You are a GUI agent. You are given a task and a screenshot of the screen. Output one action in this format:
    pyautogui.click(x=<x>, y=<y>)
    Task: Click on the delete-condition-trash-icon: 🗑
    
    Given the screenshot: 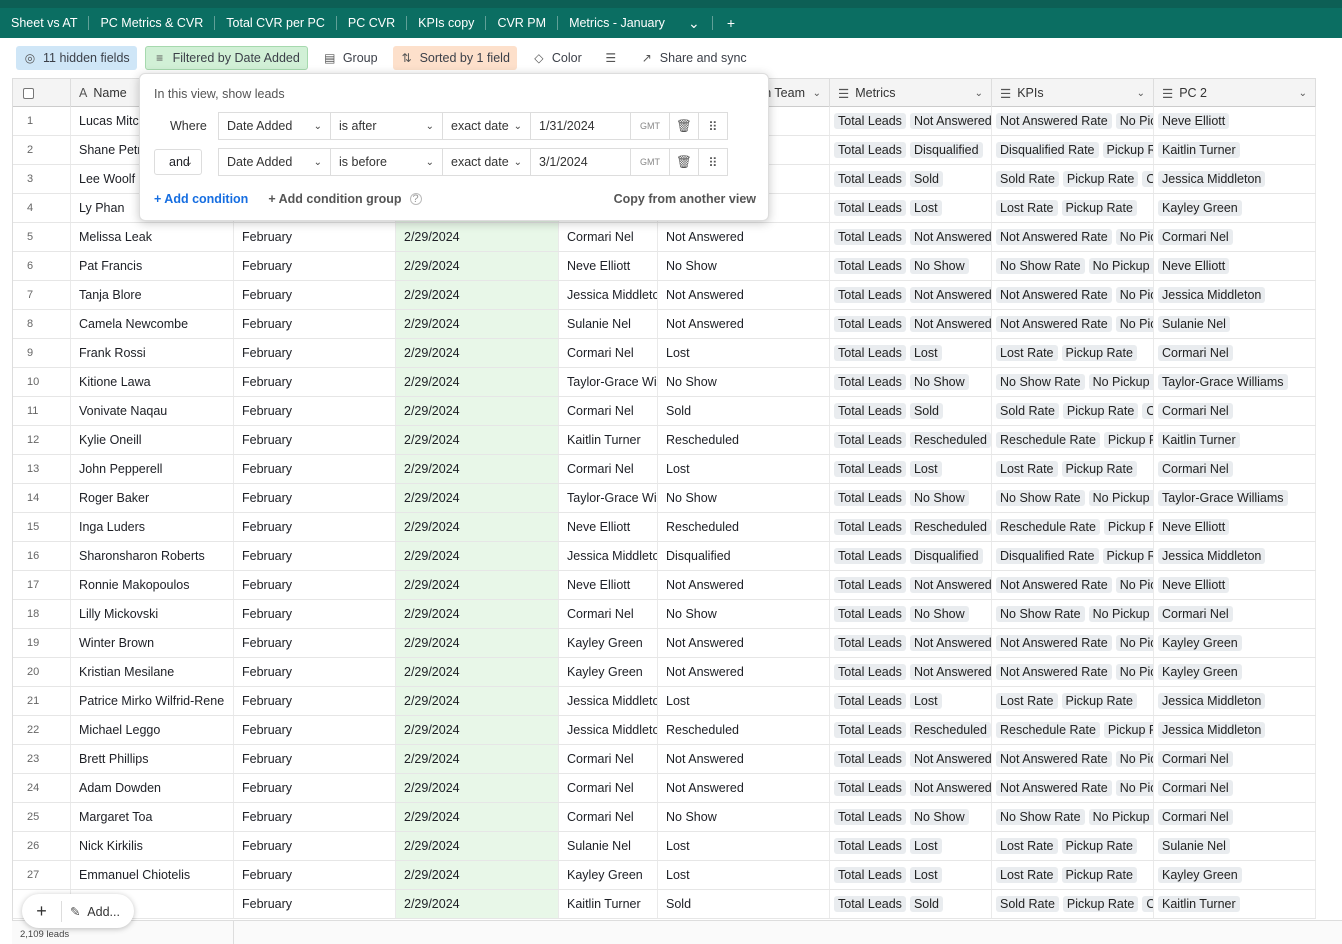 What is the action you would take?
    pyautogui.click(x=684, y=162)
    